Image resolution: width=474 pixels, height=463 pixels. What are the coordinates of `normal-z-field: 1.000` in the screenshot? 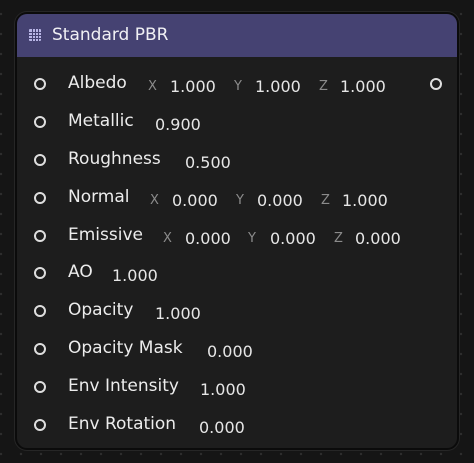 It's located at (365, 200).